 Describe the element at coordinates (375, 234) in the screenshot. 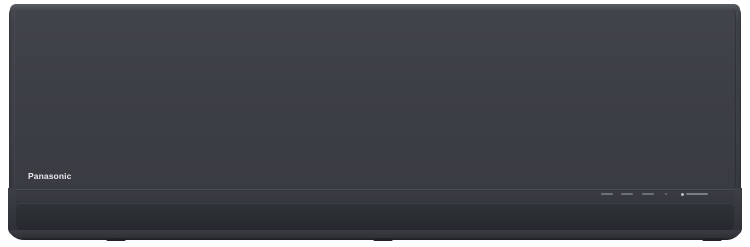

I see `louver-lip` at that location.